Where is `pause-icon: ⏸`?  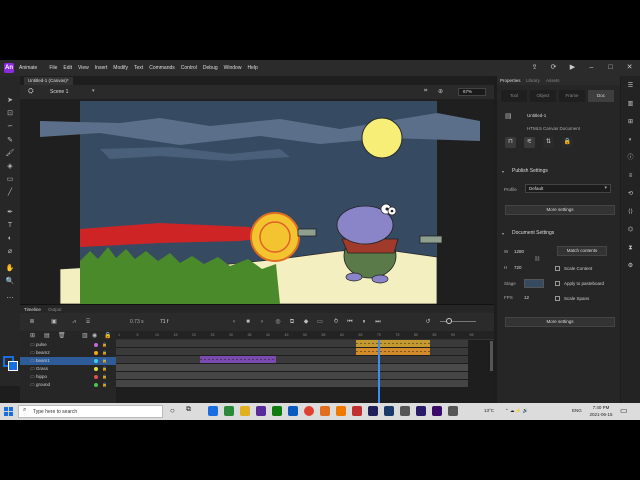
pause-icon: ⏸ is located at coordinates (364, 322).